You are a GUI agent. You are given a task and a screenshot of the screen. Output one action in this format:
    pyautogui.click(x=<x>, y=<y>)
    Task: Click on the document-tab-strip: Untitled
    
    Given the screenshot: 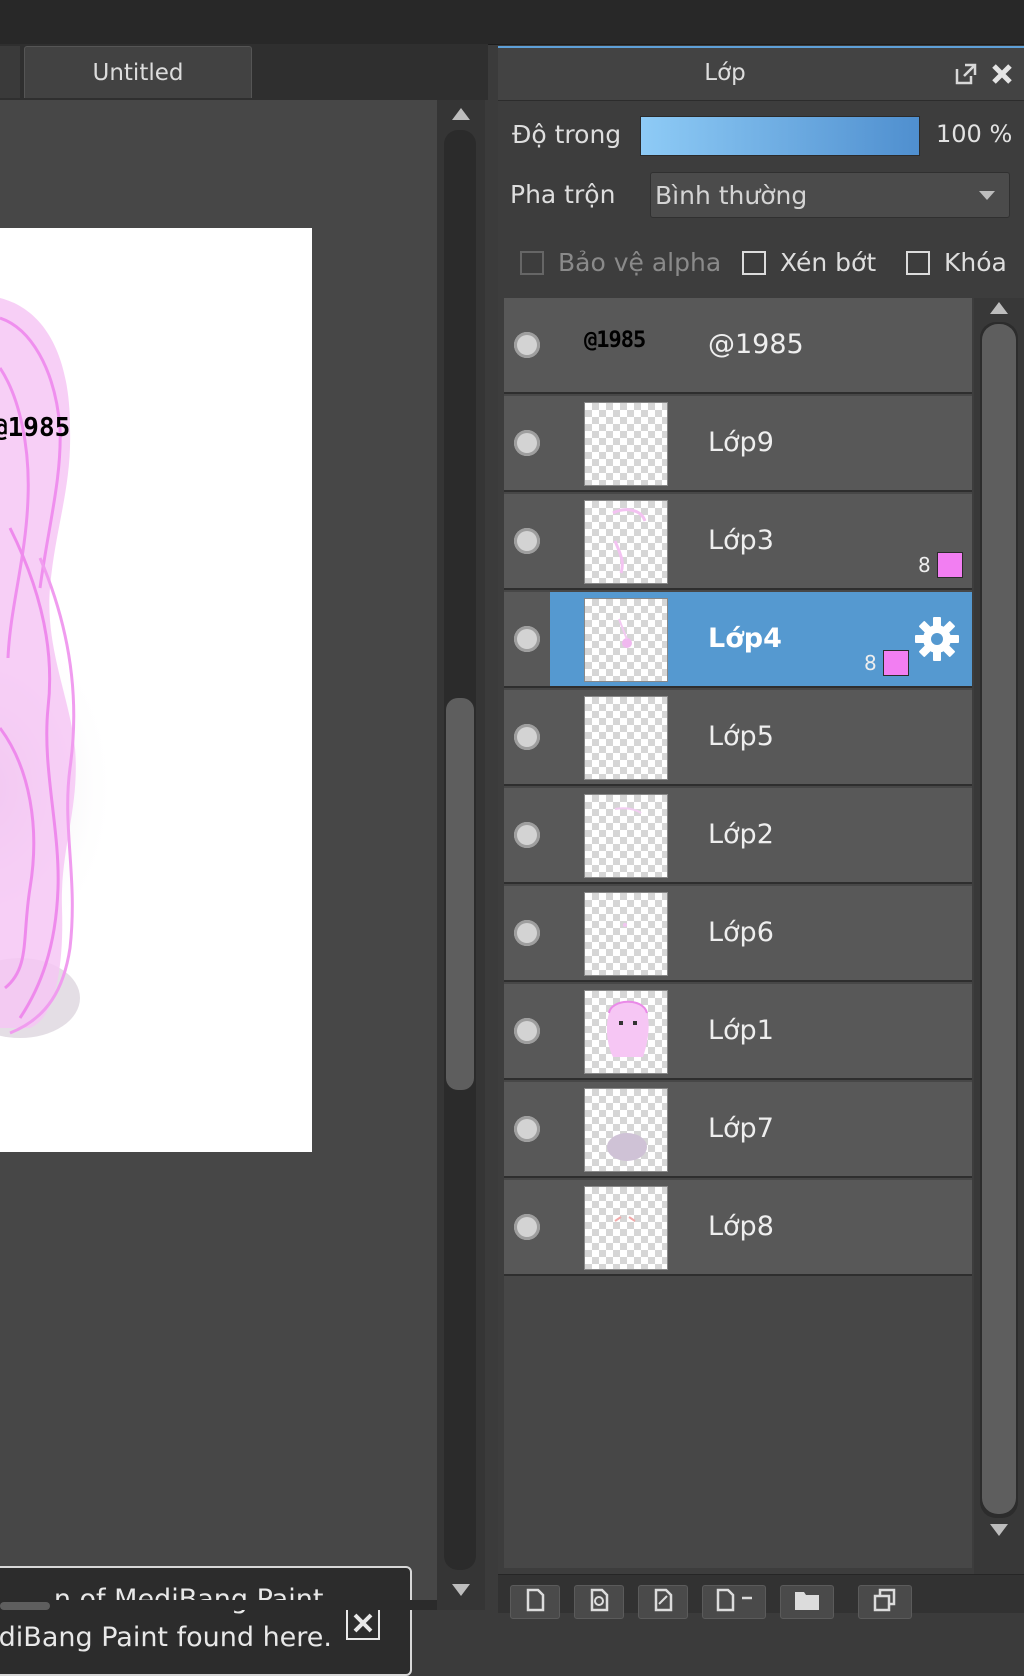 What is the action you would take?
    pyautogui.click(x=244, y=72)
    